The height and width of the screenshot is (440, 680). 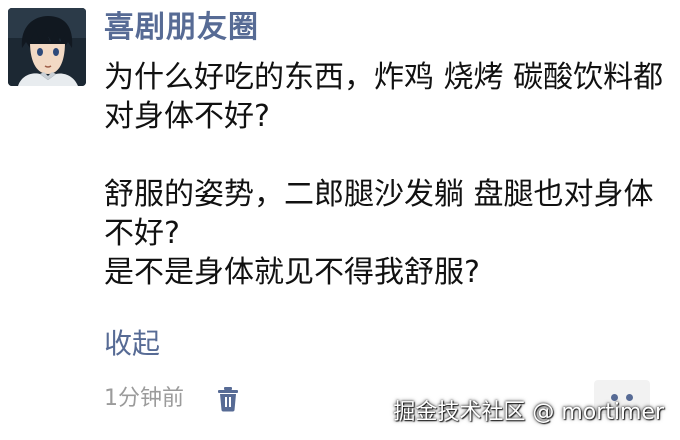 What do you see at coordinates (181, 28) in the screenshot?
I see `username-link: 喜剧朋友圈` at bounding box center [181, 28].